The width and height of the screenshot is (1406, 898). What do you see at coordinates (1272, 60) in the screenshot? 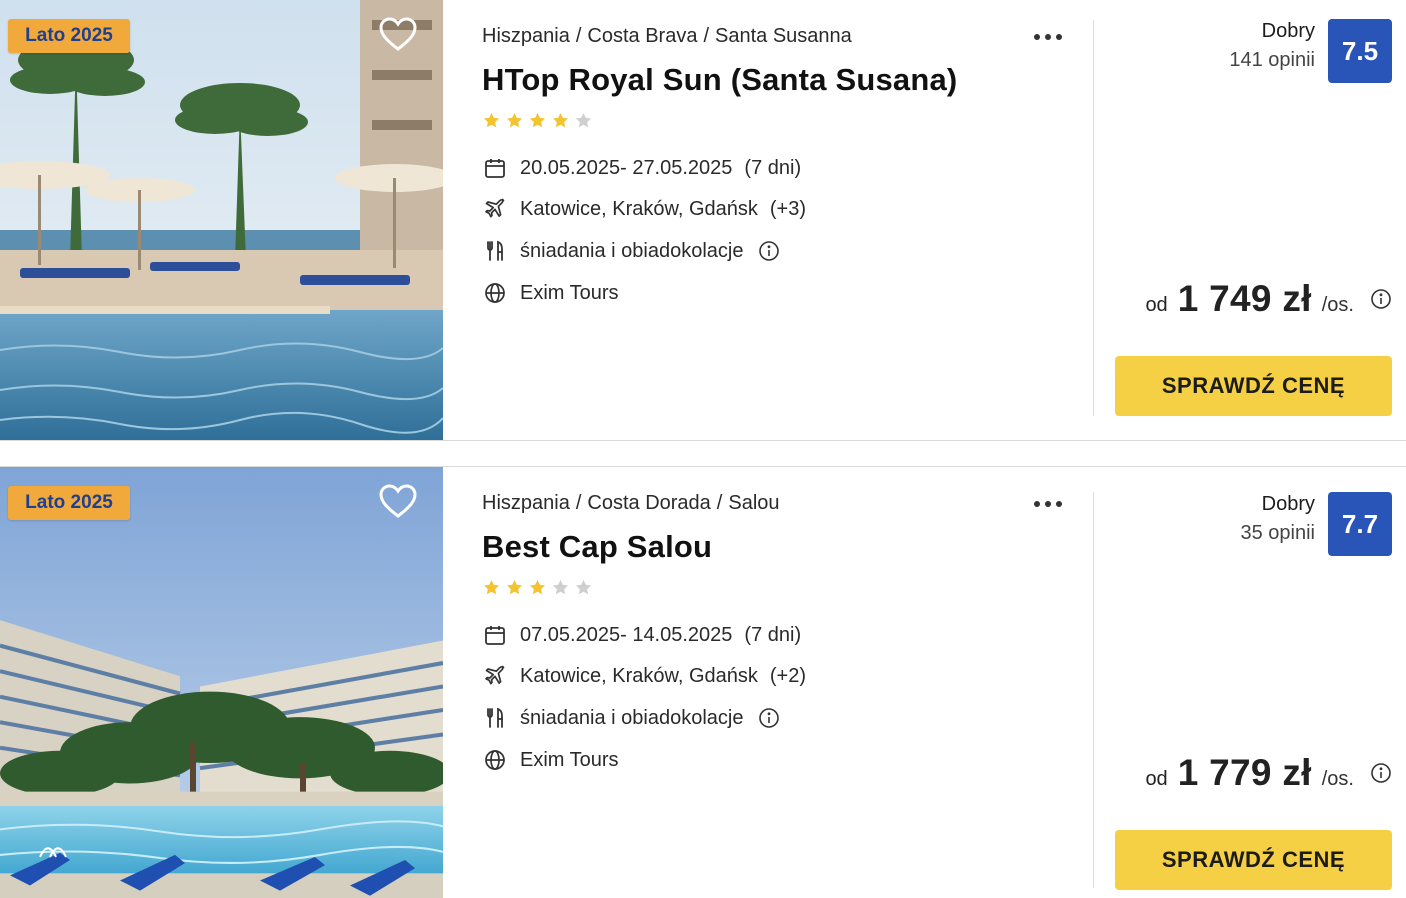
I see `review-count: 141 opinii` at bounding box center [1272, 60].